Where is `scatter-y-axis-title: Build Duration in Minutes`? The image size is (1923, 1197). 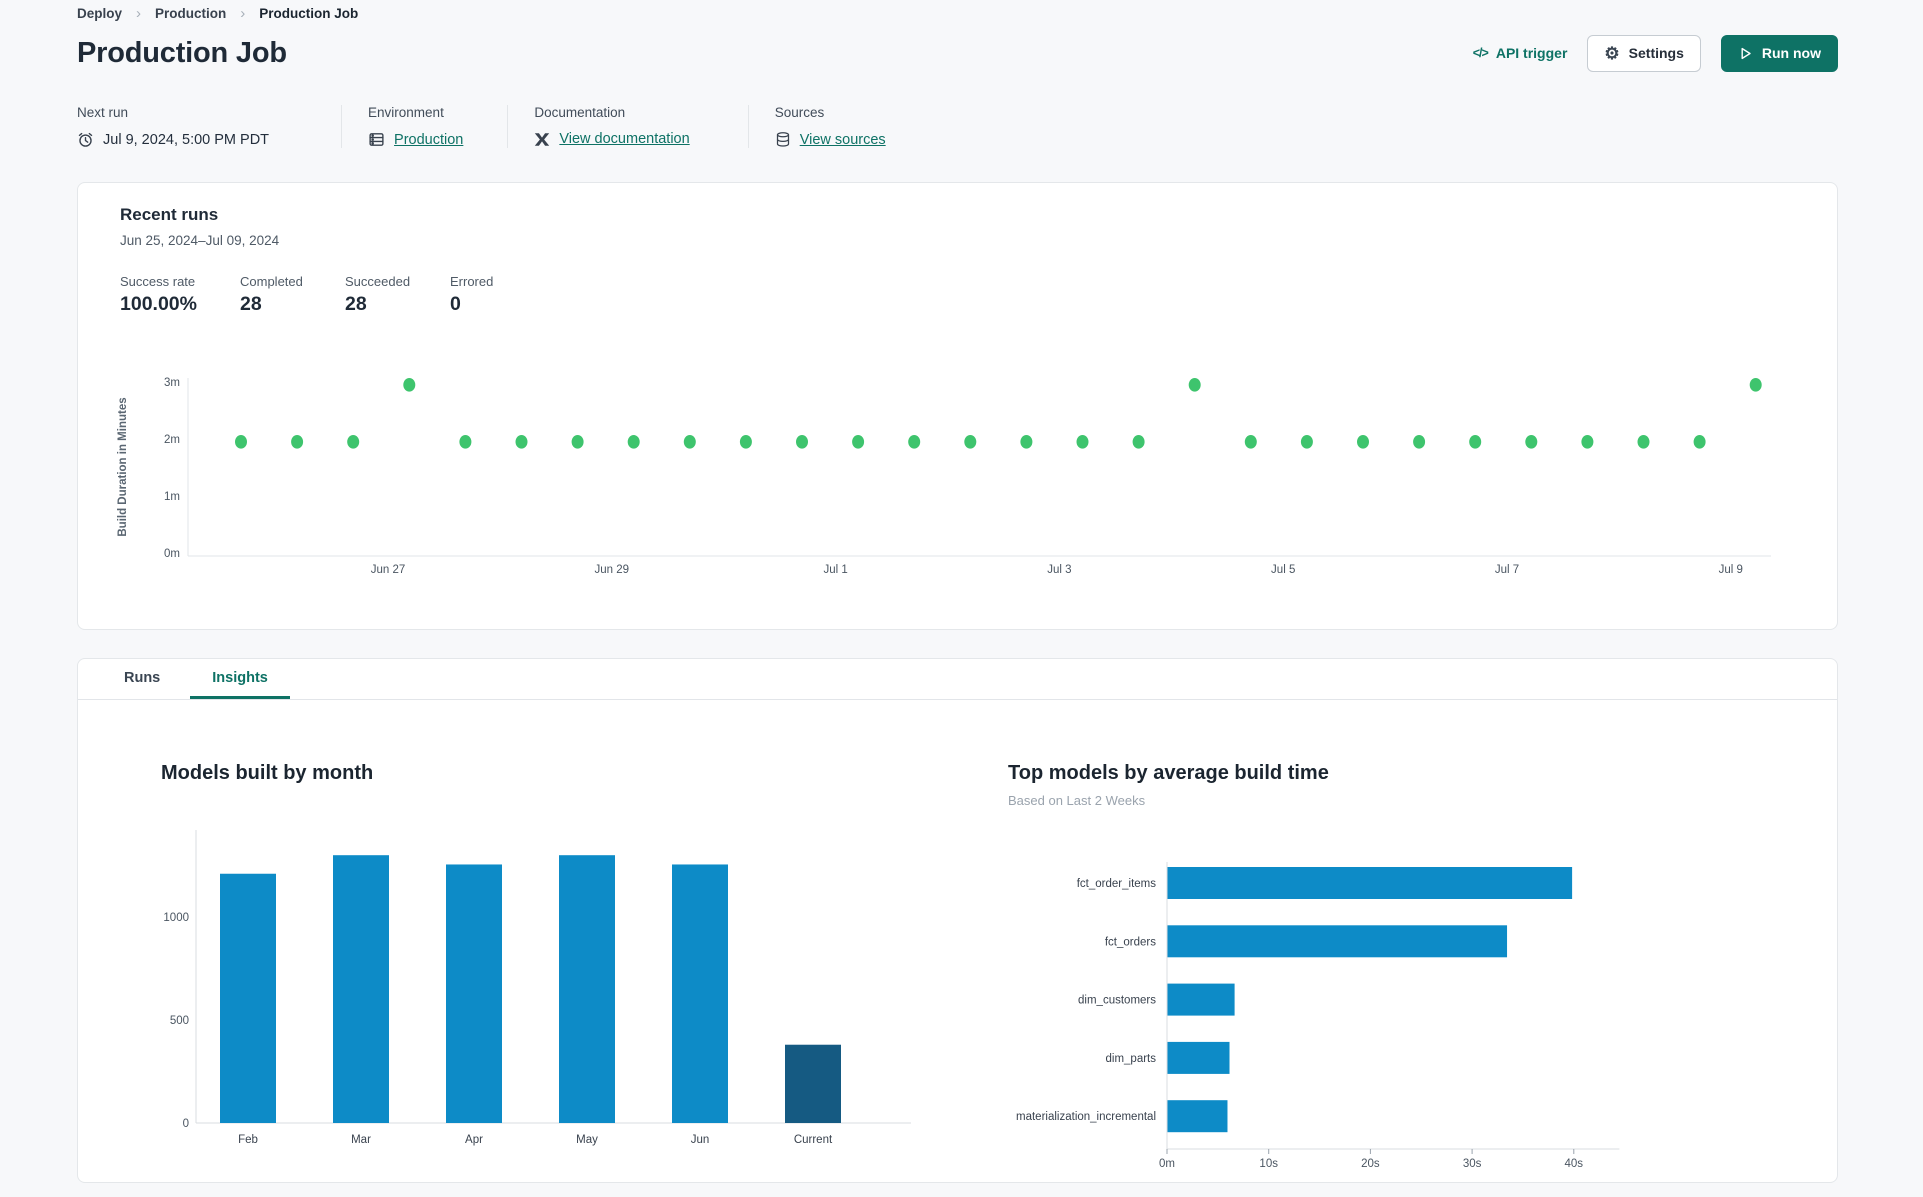
scatter-y-axis-title: Build Duration in Minutes is located at coordinates (123, 466).